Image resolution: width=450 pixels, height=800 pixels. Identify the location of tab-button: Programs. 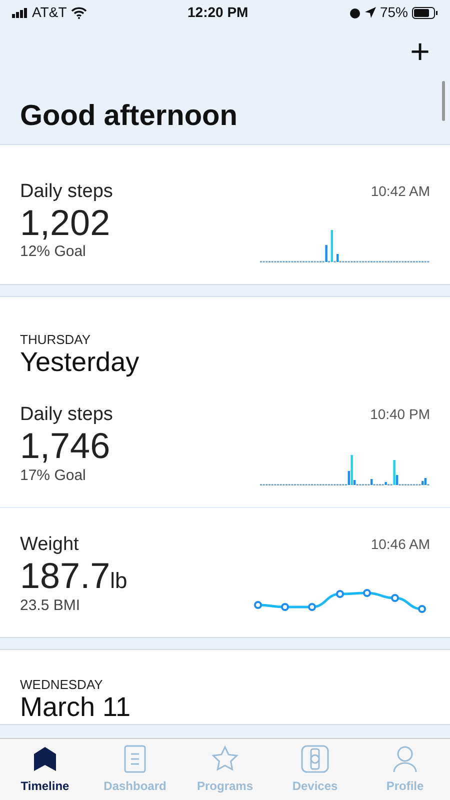
(225, 769).